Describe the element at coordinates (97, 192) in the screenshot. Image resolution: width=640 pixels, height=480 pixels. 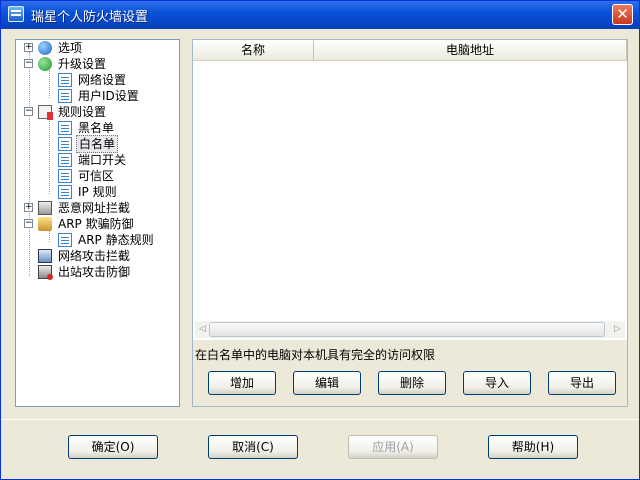
I see `tree-item-label: IP 规则` at that location.